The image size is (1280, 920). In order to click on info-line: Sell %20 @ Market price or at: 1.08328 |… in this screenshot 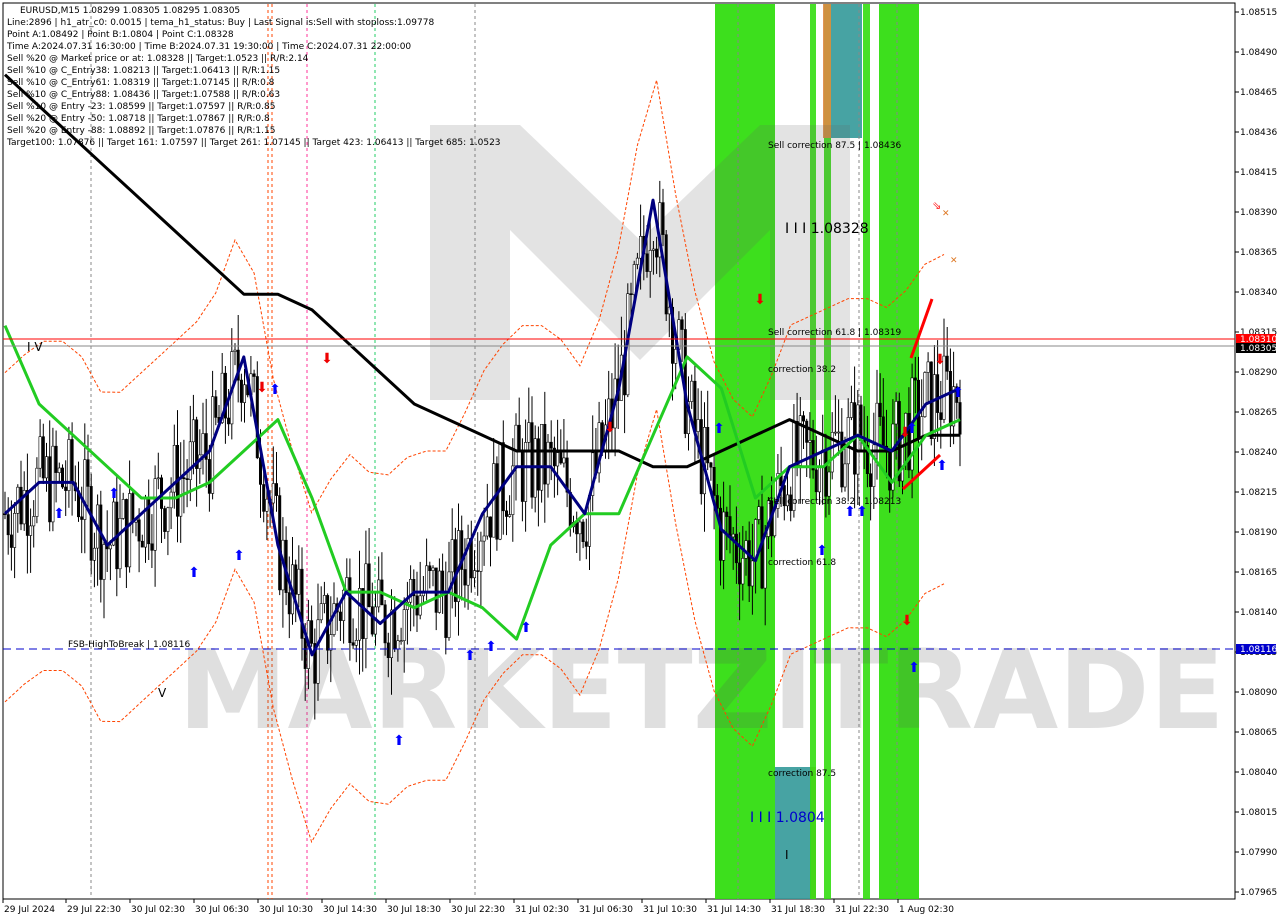, I will do `click(158, 59)`.